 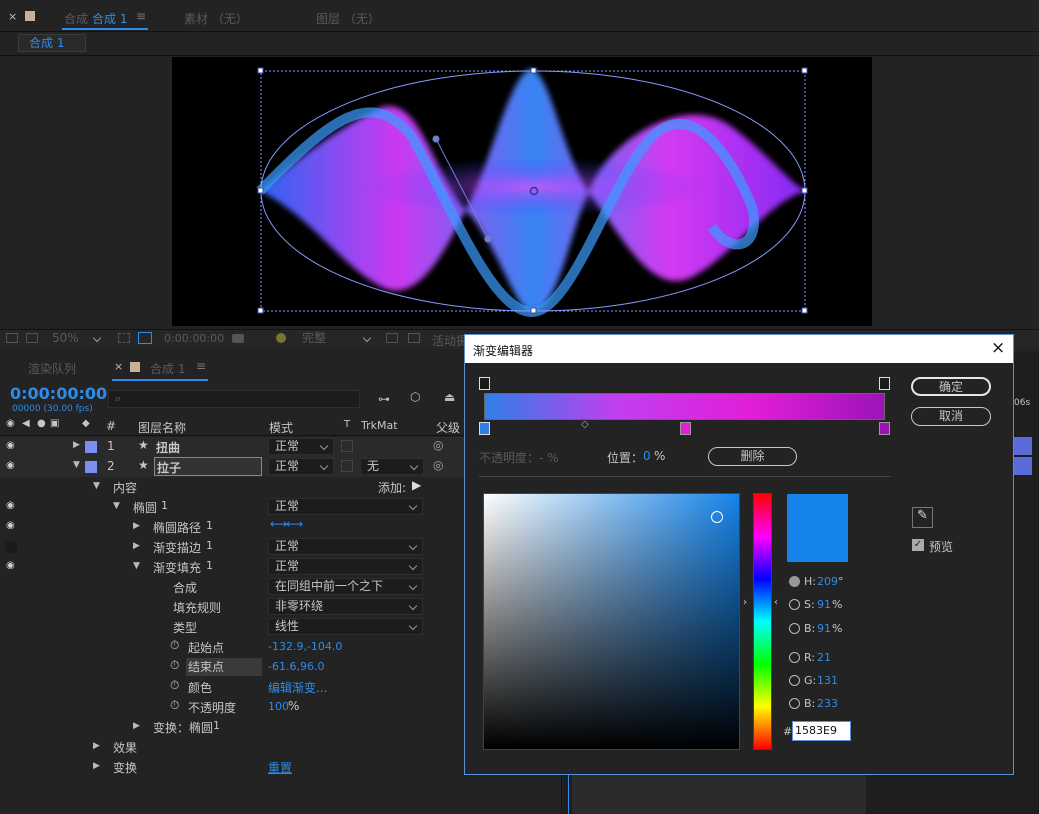 What do you see at coordinates (392, 338) in the screenshot?
I see `views-icon` at bounding box center [392, 338].